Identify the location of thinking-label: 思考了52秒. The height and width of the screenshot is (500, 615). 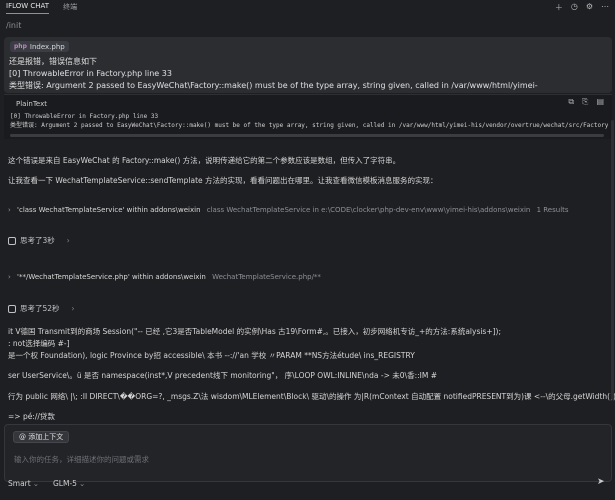
(40, 308).